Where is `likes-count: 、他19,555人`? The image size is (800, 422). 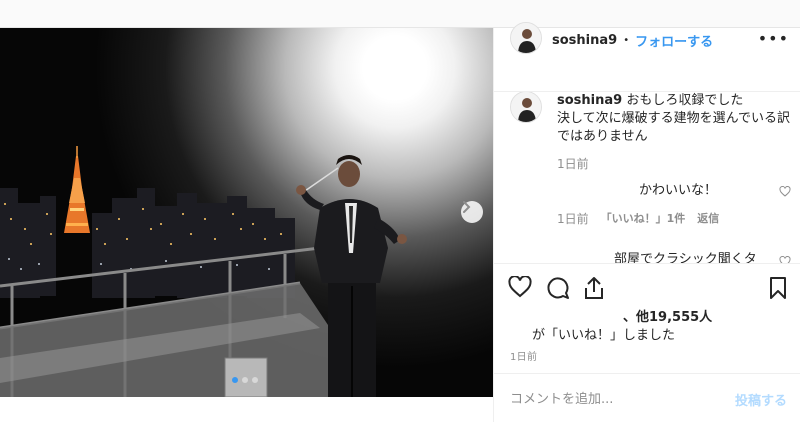 likes-count: 、他19,555人 is located at coordinates (667, 315).